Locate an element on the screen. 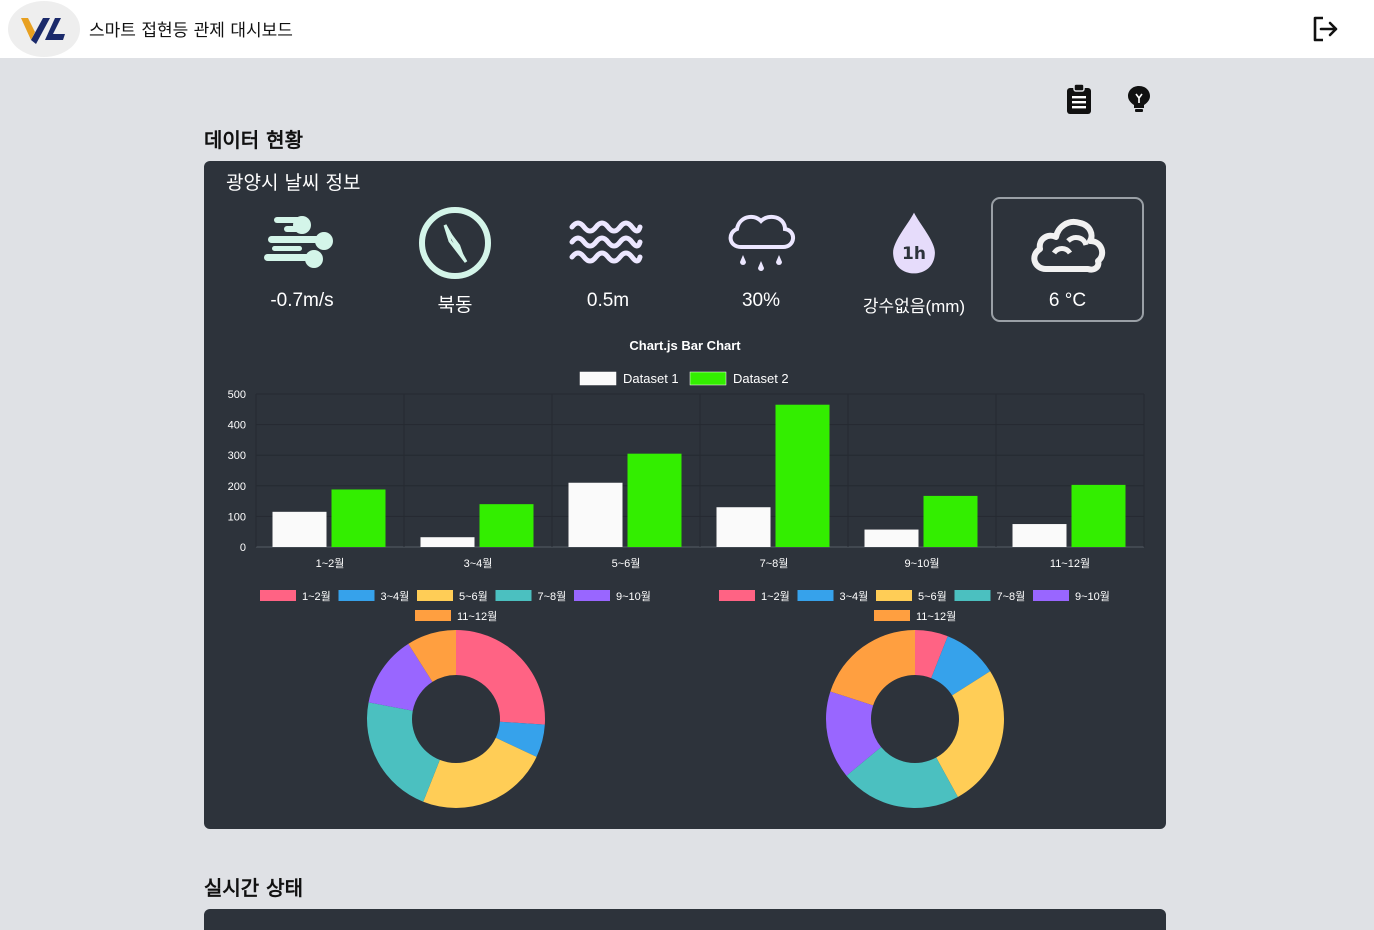 Image resolution: width=1374 pixels, height=930 pixels. section-title-realtime: 실시간 상태 is located at coordinates (253, 888).